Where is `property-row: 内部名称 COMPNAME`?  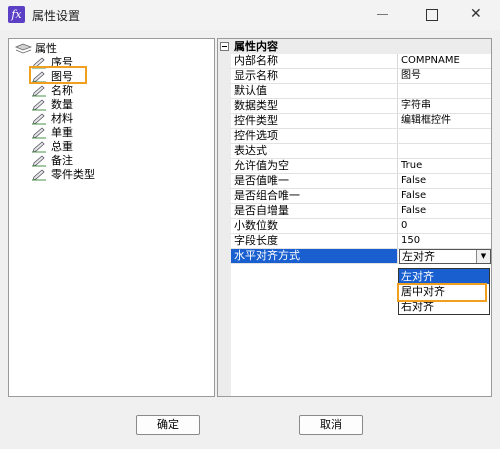
property-row: 内部名称 COMPNAME is located at coordinates (361, 61).